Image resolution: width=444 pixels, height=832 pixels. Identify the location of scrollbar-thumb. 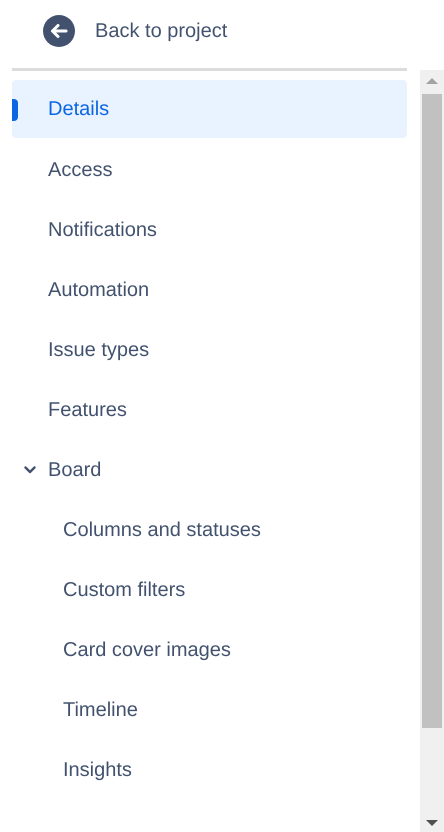
(432, 411).